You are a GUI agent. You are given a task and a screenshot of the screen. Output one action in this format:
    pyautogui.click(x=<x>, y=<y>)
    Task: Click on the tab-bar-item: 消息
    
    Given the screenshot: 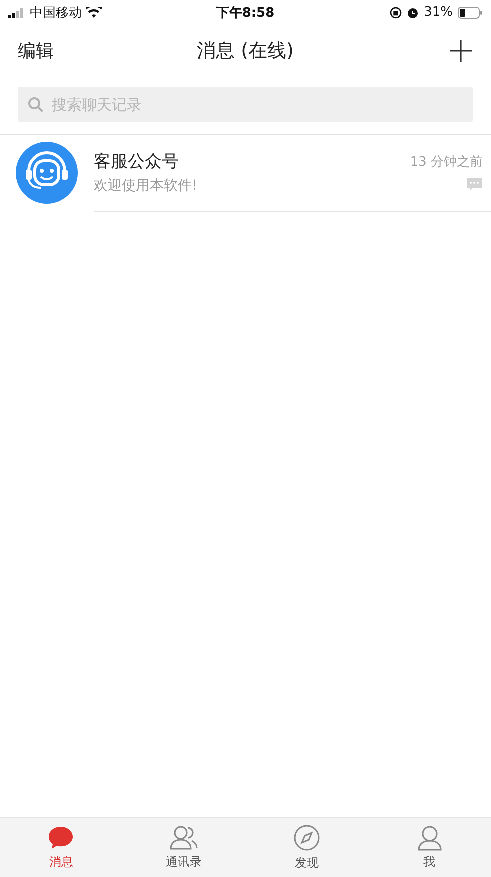 What is the action you would take?
    pyautogui.click(x=61, y=847)
    